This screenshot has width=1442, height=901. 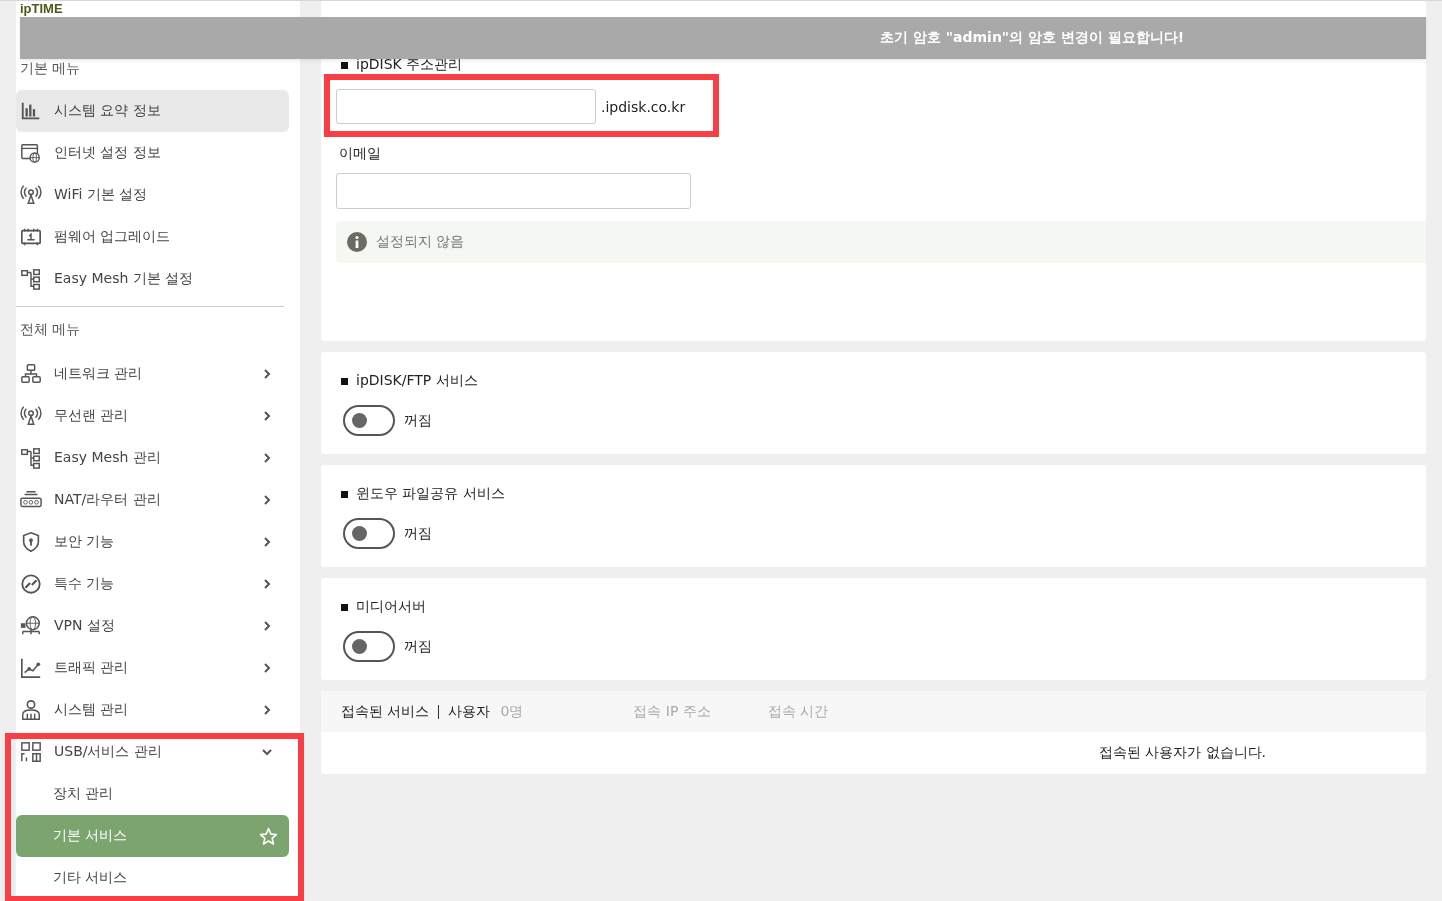 What do you see at coordinates (643, 106) in the screenshot?
I see `domain-suffix: .ipdisk.co.kr` at bounding box center [643, 106].